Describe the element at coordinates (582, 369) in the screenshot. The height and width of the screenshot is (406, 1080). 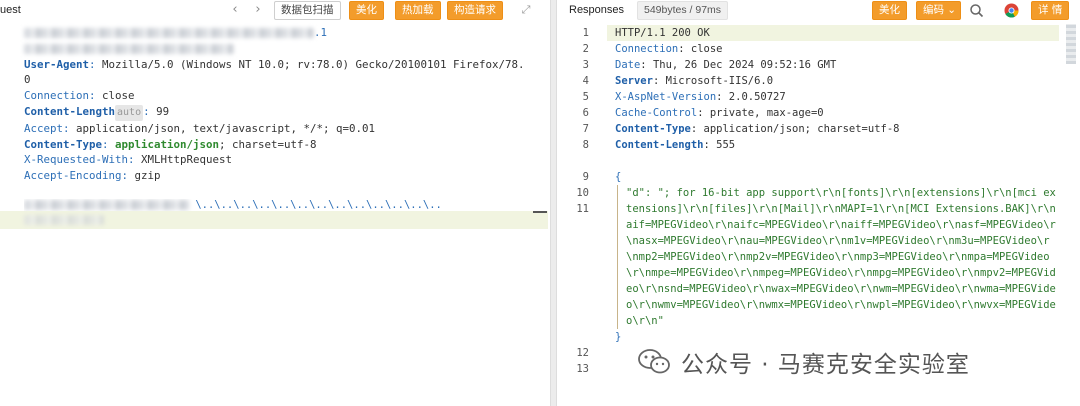
I see `line-number: 13` at that location.